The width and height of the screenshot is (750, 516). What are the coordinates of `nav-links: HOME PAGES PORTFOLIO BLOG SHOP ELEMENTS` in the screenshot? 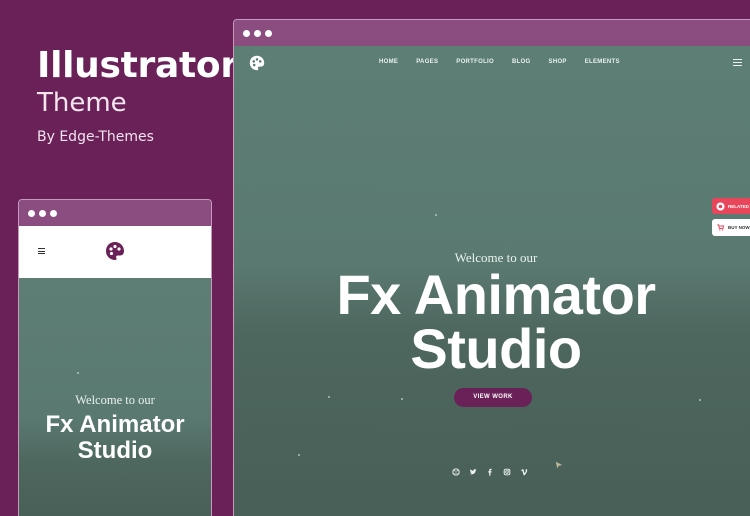 It's located at (508, 62).